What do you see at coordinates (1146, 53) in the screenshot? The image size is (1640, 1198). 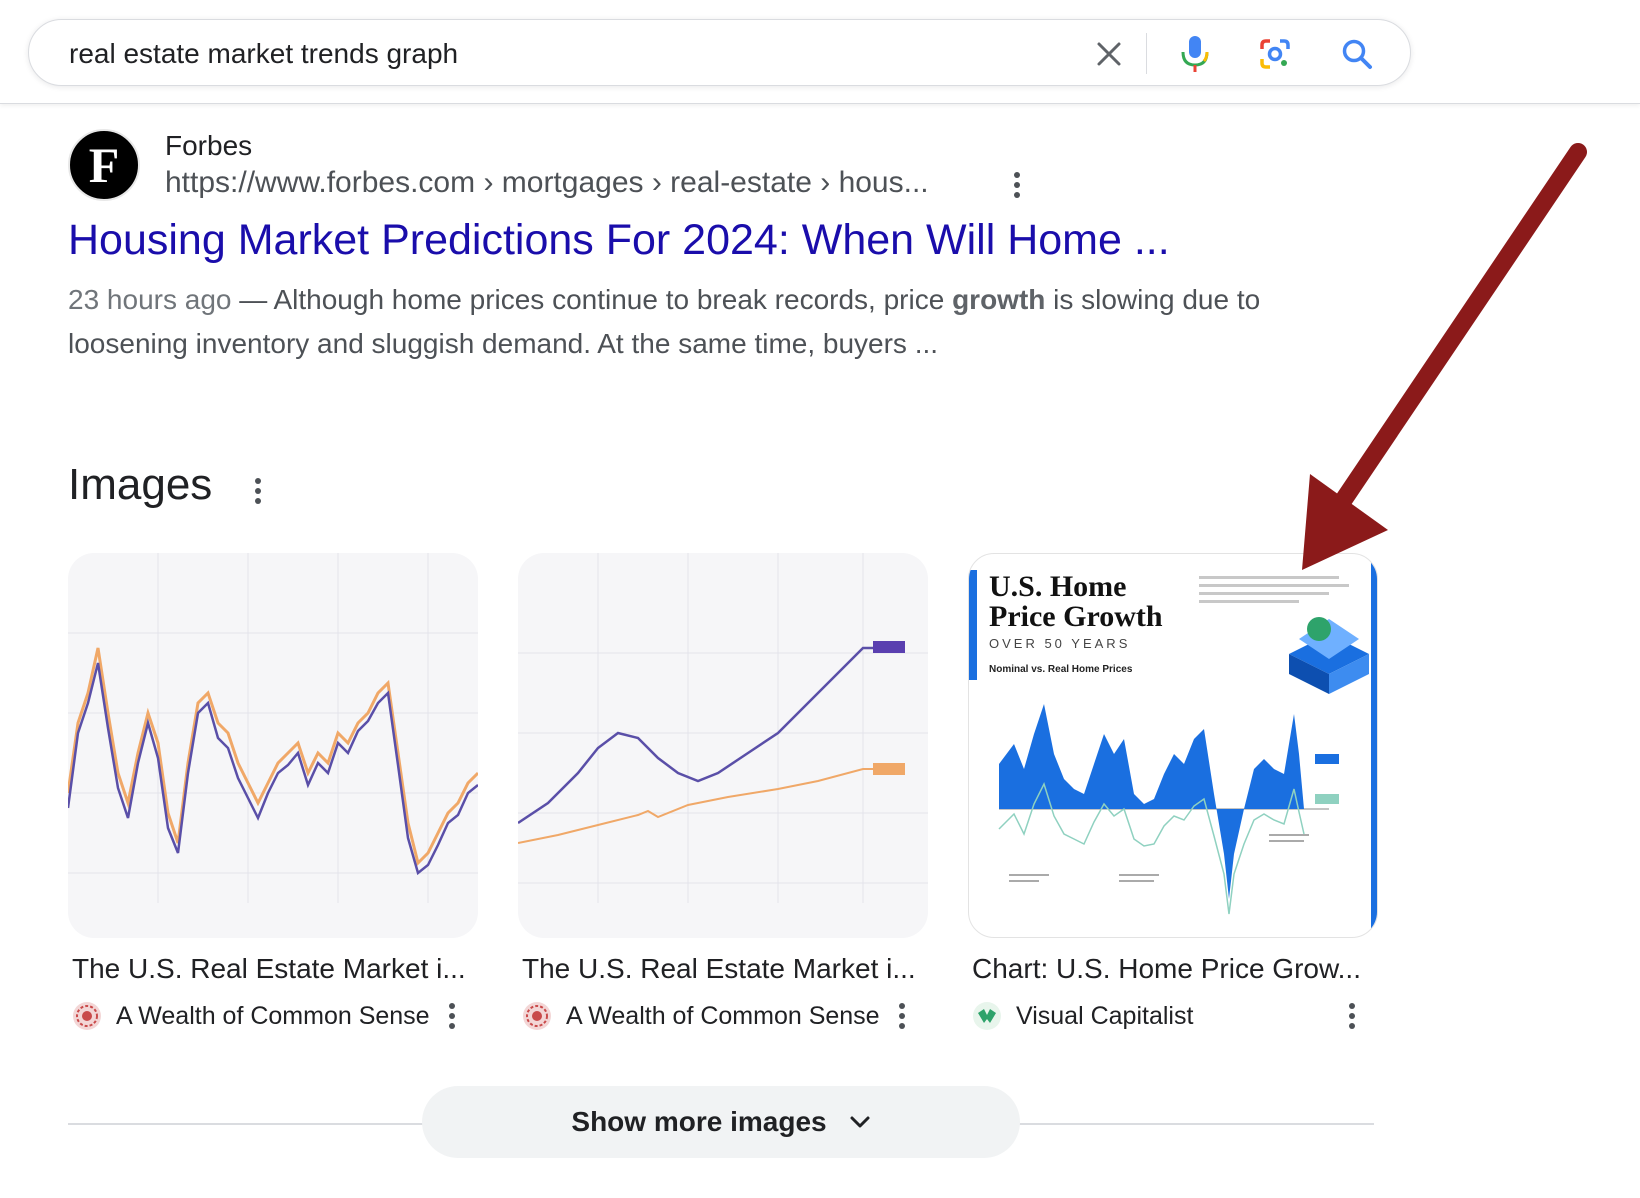 I see `search-divider` at bounding box center [1146, 53].